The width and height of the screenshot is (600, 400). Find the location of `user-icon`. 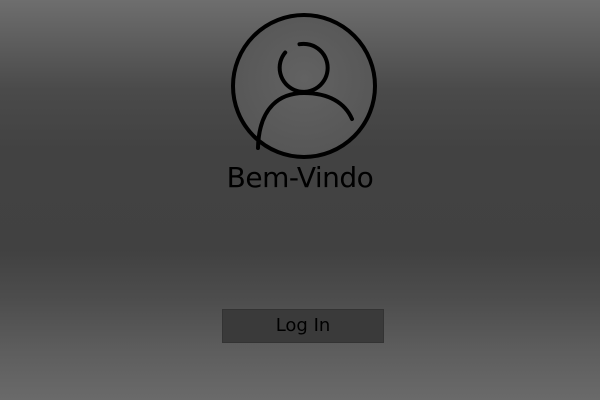

user-icon is located at coordinates (304, 86).